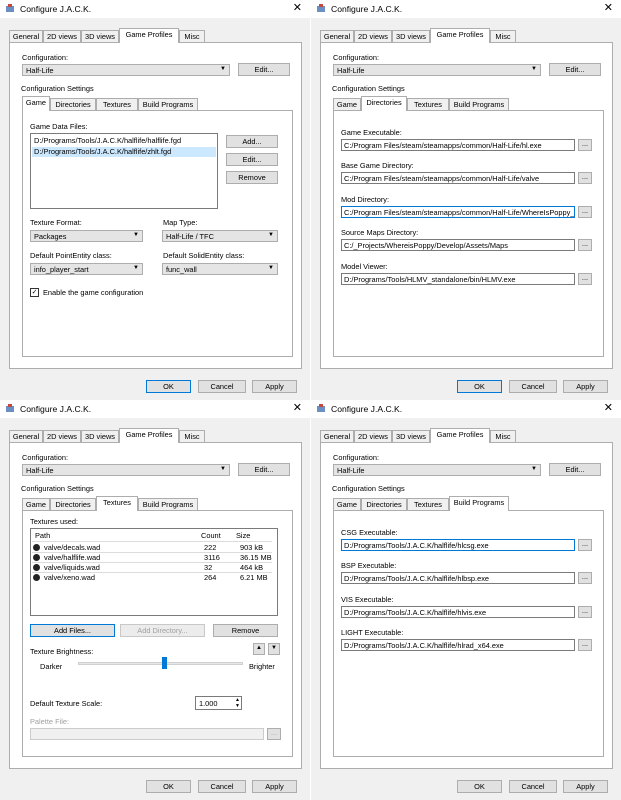  What do you see at coordinates (152, 547) in the screenshot?
I see `table-row: valve/decals.wad 222 903 kB` at bounding box center [152, 547].